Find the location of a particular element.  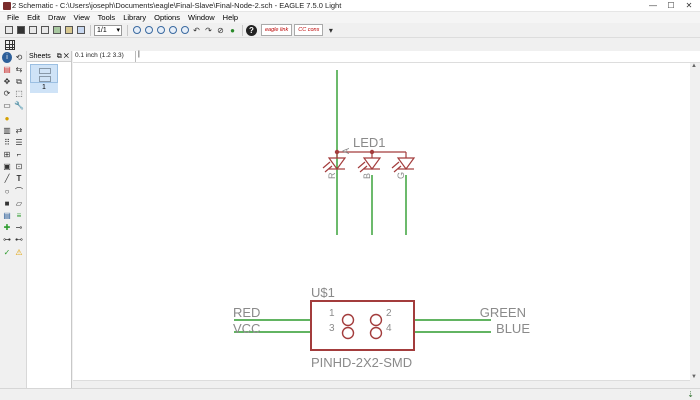

zoom-redraw-icon is located at coordinates (172, 30).